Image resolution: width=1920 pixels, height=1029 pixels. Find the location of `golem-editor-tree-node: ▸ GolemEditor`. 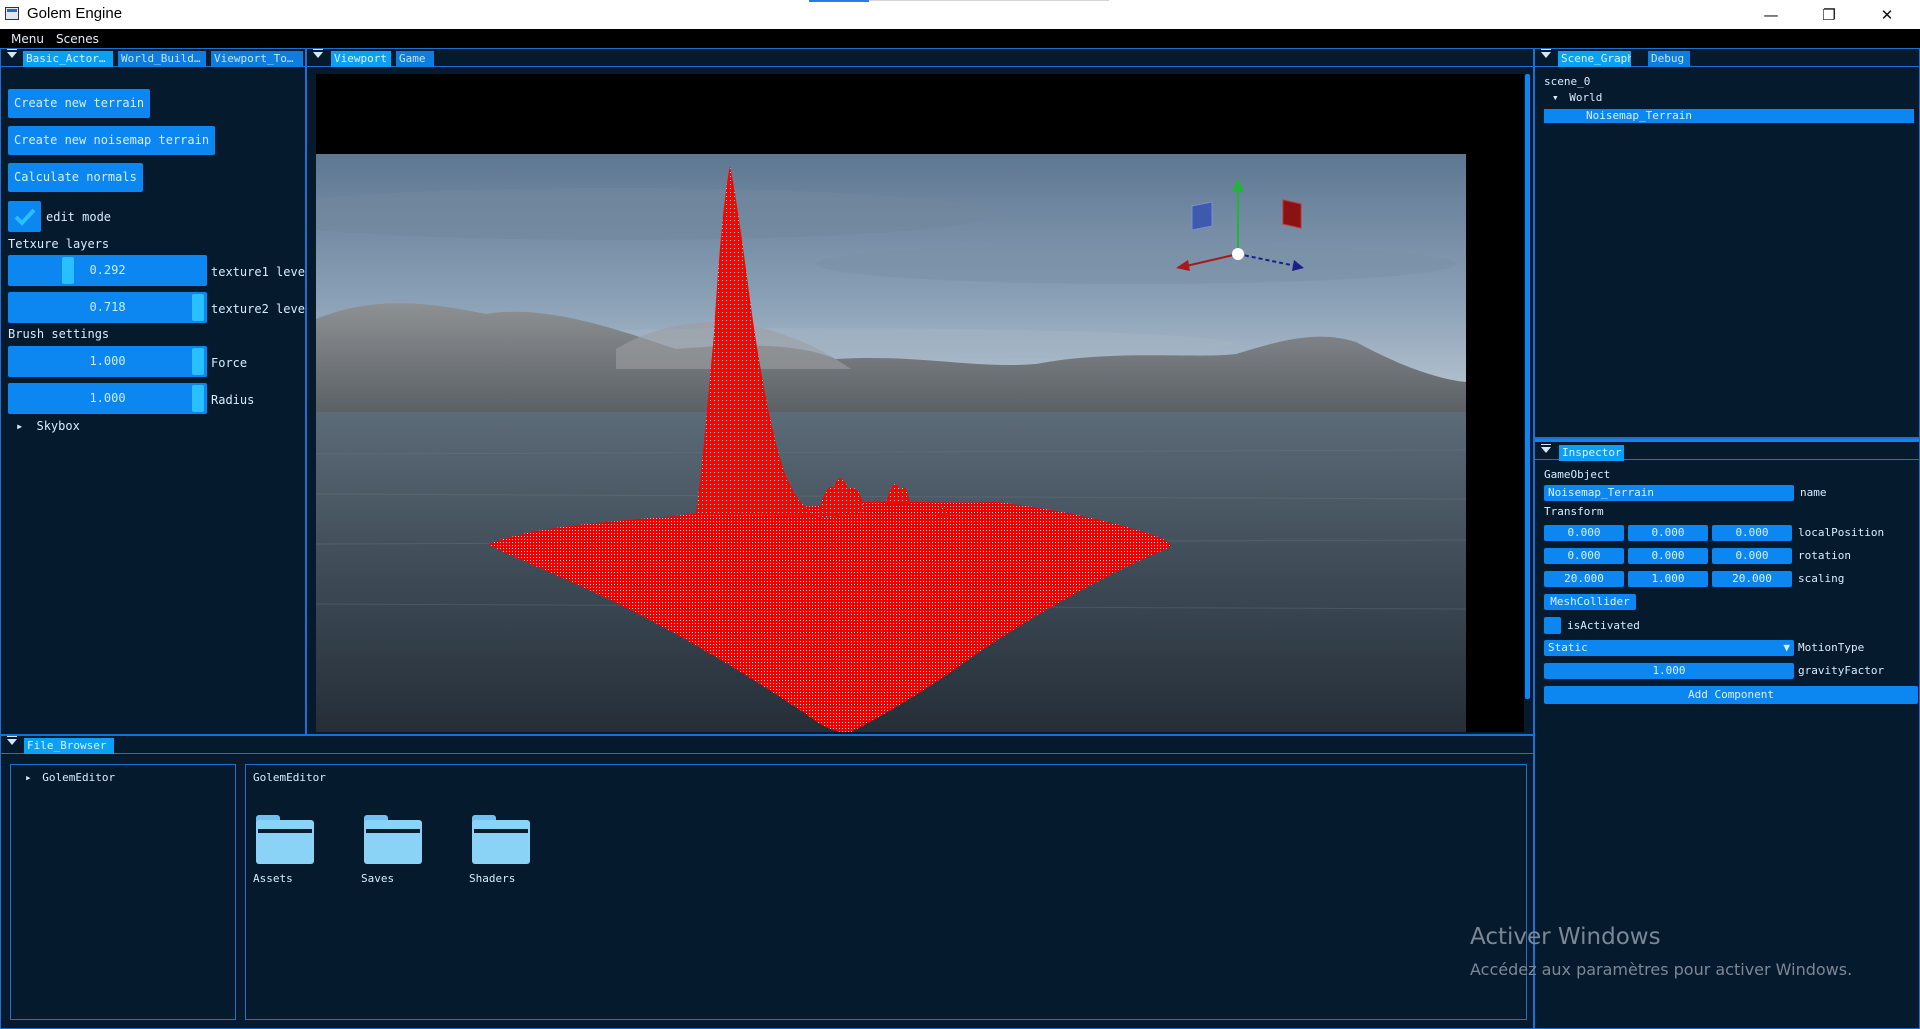

golem-editor-tree-node: ▸ GolemEditor is located at coordinates (70, 777).